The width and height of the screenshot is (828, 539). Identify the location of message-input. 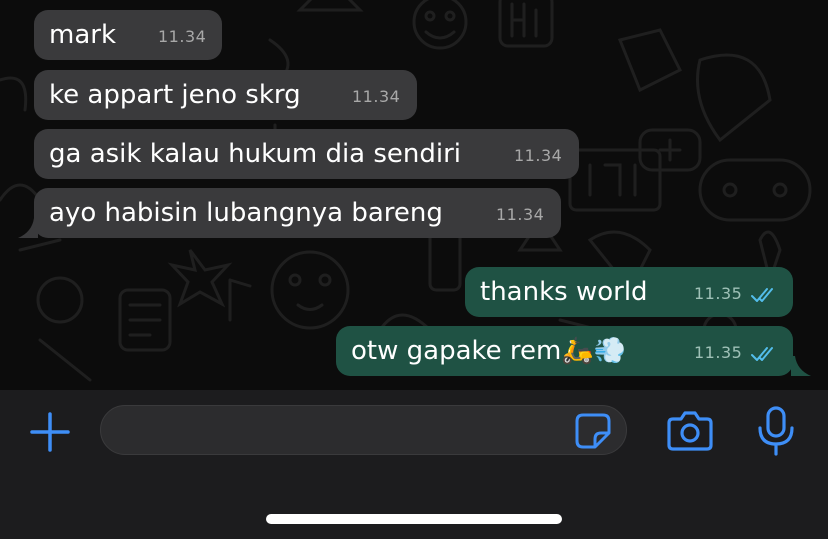
(363, 430).